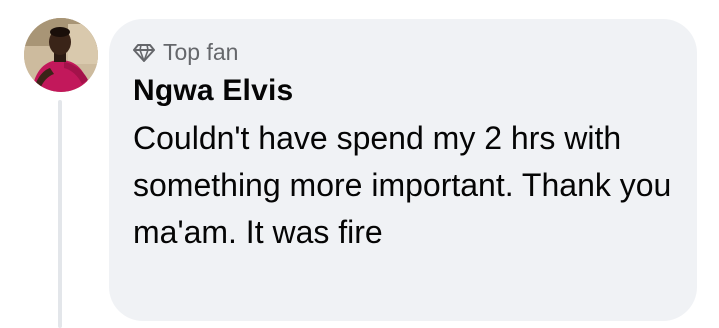 The width and height of the screenshot is (719, 328). I want to click on thread-line, so click(60, 214).